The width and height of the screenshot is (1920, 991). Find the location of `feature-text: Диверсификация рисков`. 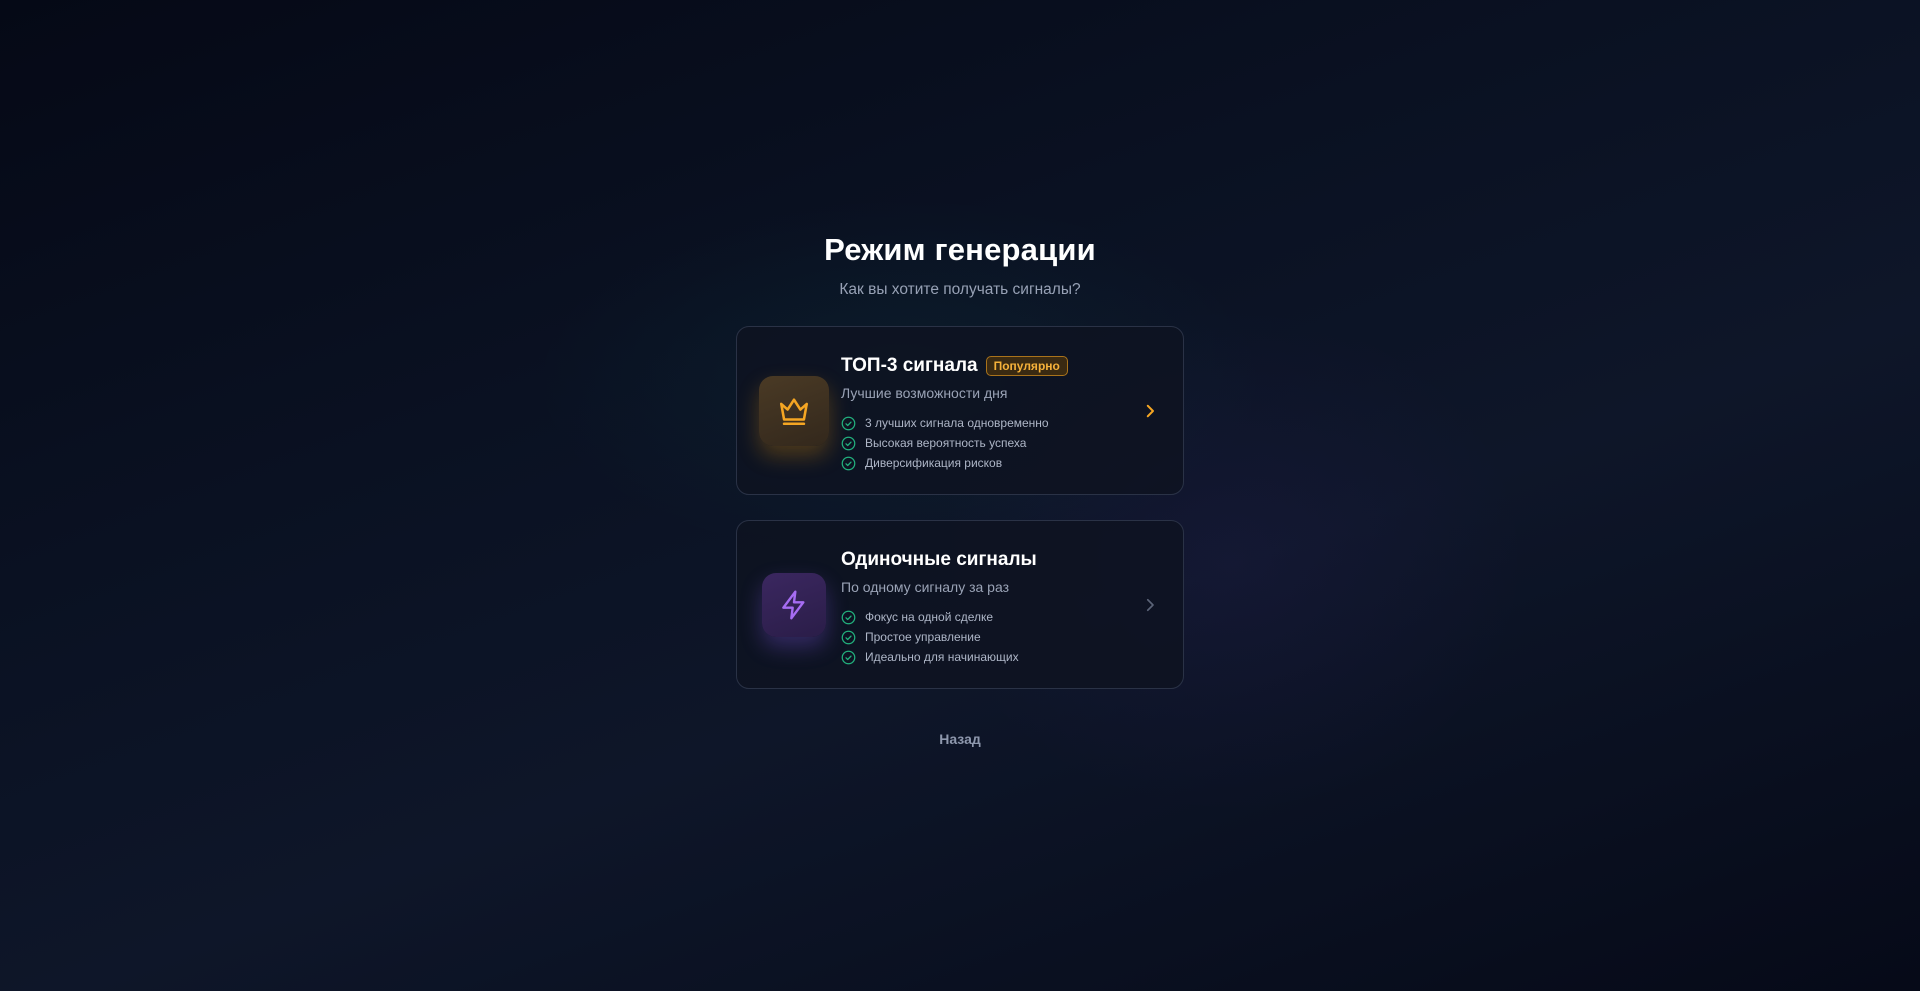

feature-text: Диверсификация рисков is located at coordinates (934, 463).